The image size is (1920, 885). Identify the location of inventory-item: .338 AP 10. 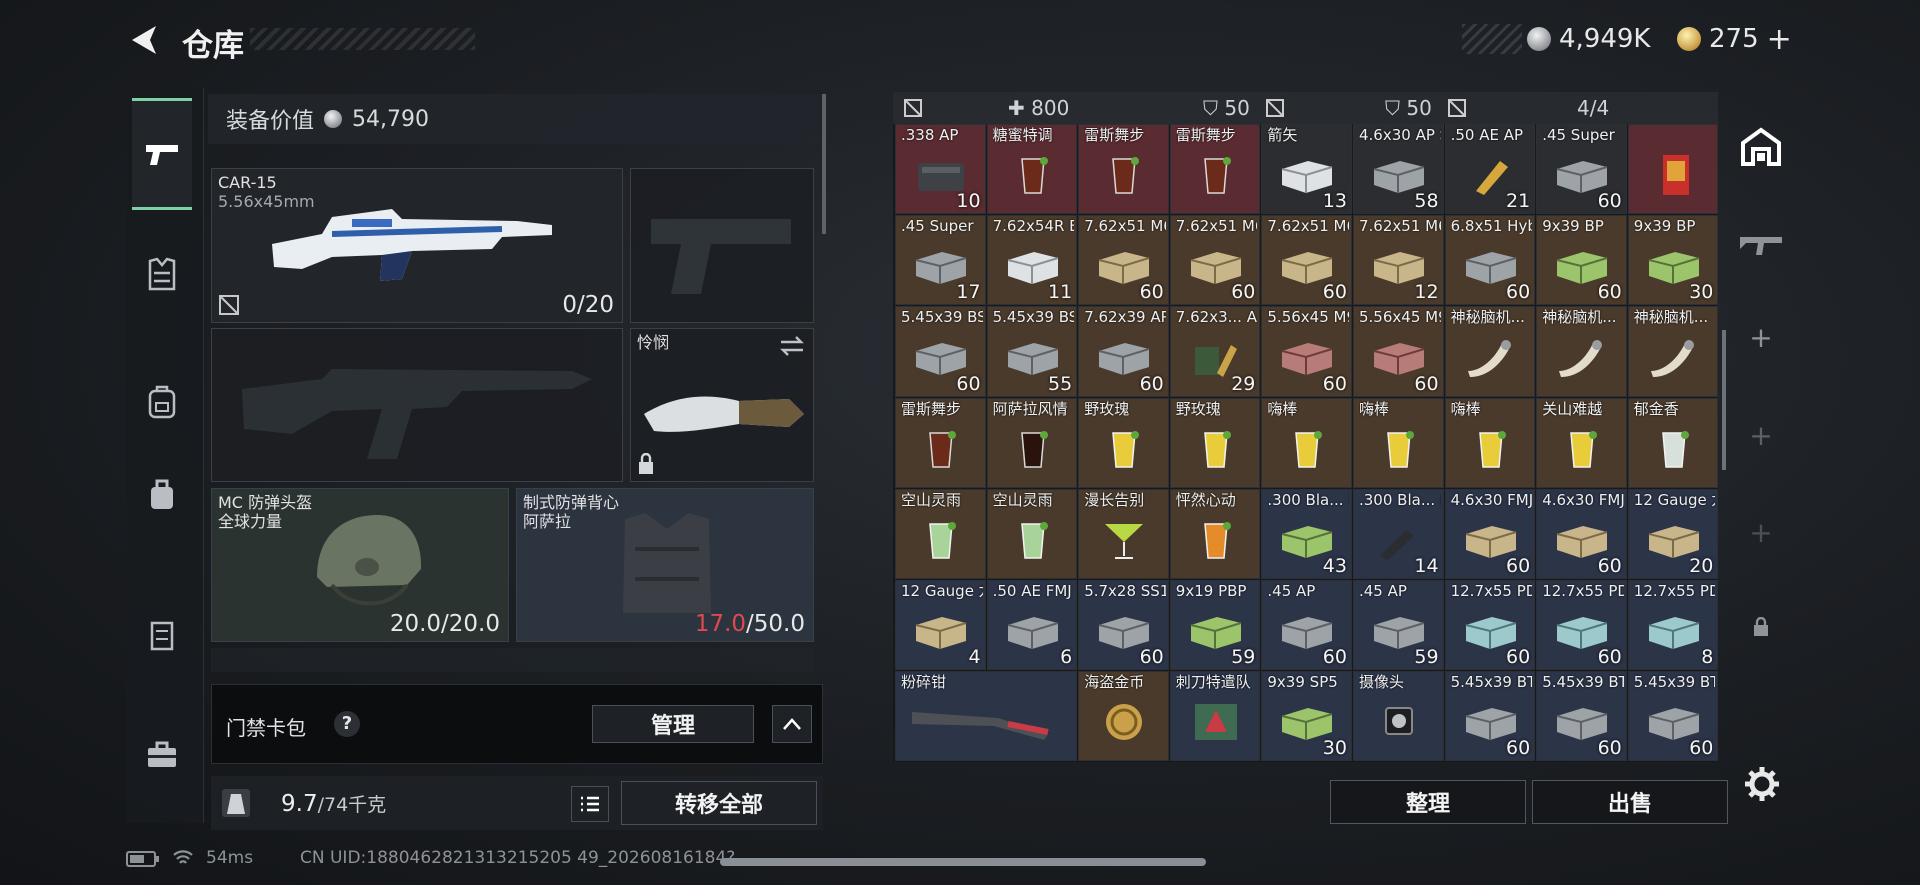
(940, 169).